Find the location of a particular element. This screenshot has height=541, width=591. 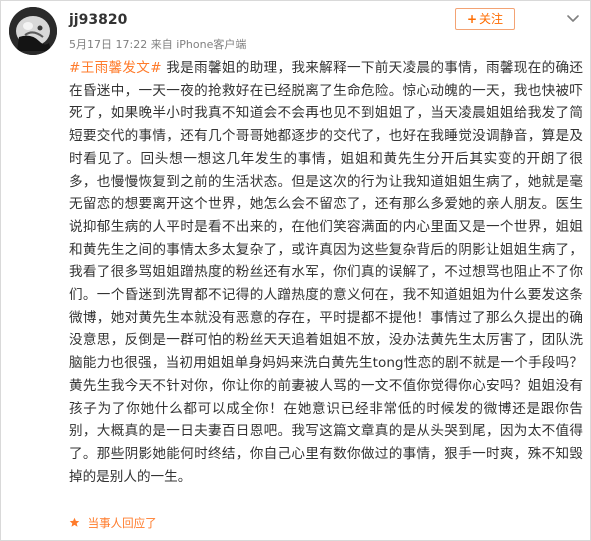

chevron-down-icon is located at coordinates (573, 19).